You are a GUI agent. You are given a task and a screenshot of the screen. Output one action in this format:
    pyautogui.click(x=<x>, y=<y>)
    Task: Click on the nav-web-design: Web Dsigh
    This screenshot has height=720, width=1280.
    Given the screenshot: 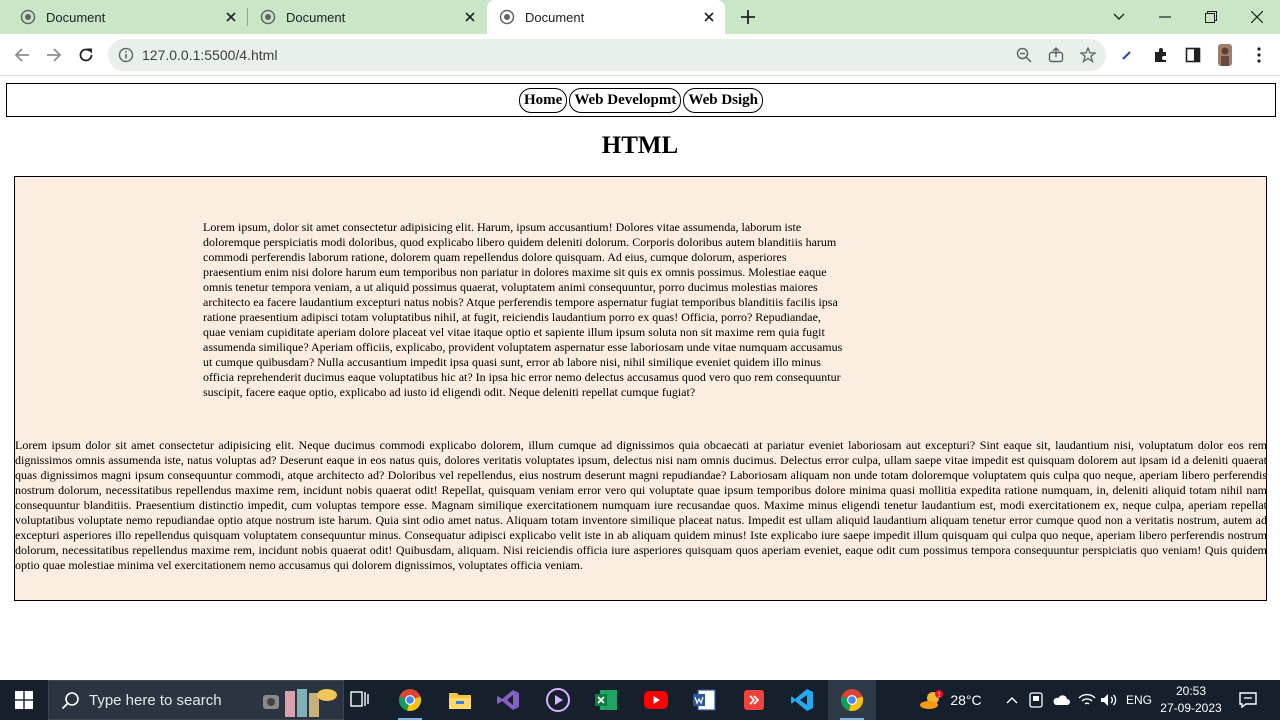 What is the action you would take?
    pyautogui.click(x=723, y=100)
    